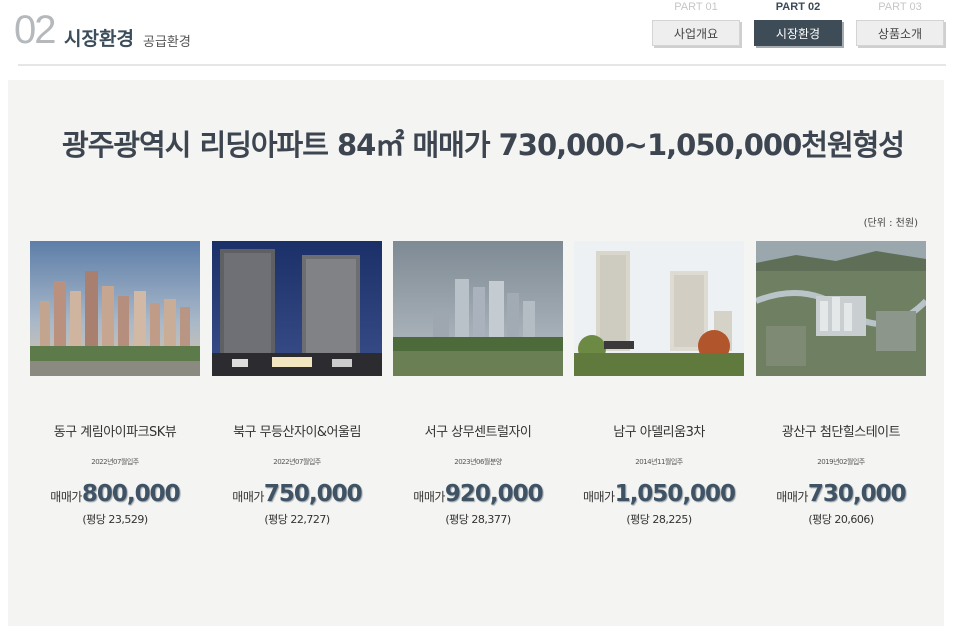  What do you see at coordinates (890, 223) in the screenshot?
I see `unit-note: (단위 : 천원)` at bounding box center [890, 223].